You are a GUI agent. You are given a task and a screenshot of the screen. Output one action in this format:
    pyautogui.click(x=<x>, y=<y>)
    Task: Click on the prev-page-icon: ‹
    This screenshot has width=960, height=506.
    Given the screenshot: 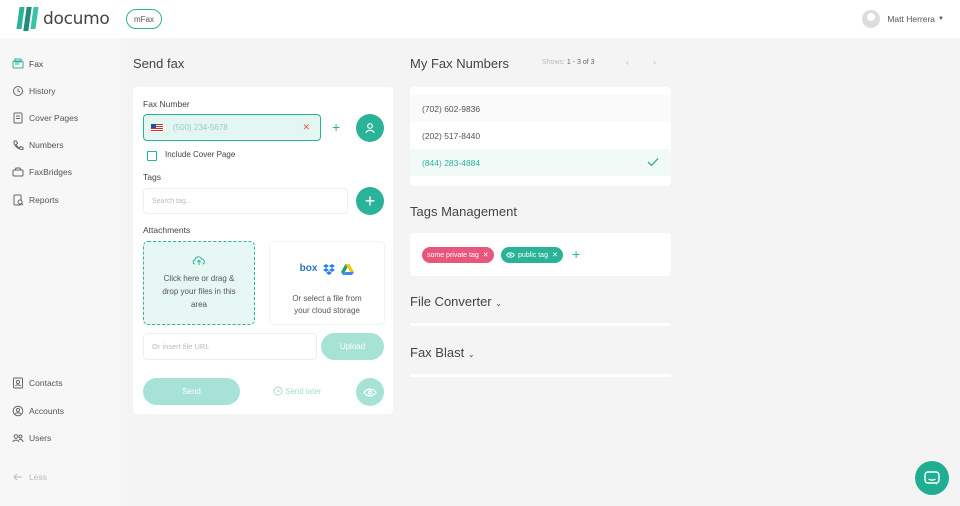 What is the action you would take?
    pyautogui.click(x=627, y=62)
    